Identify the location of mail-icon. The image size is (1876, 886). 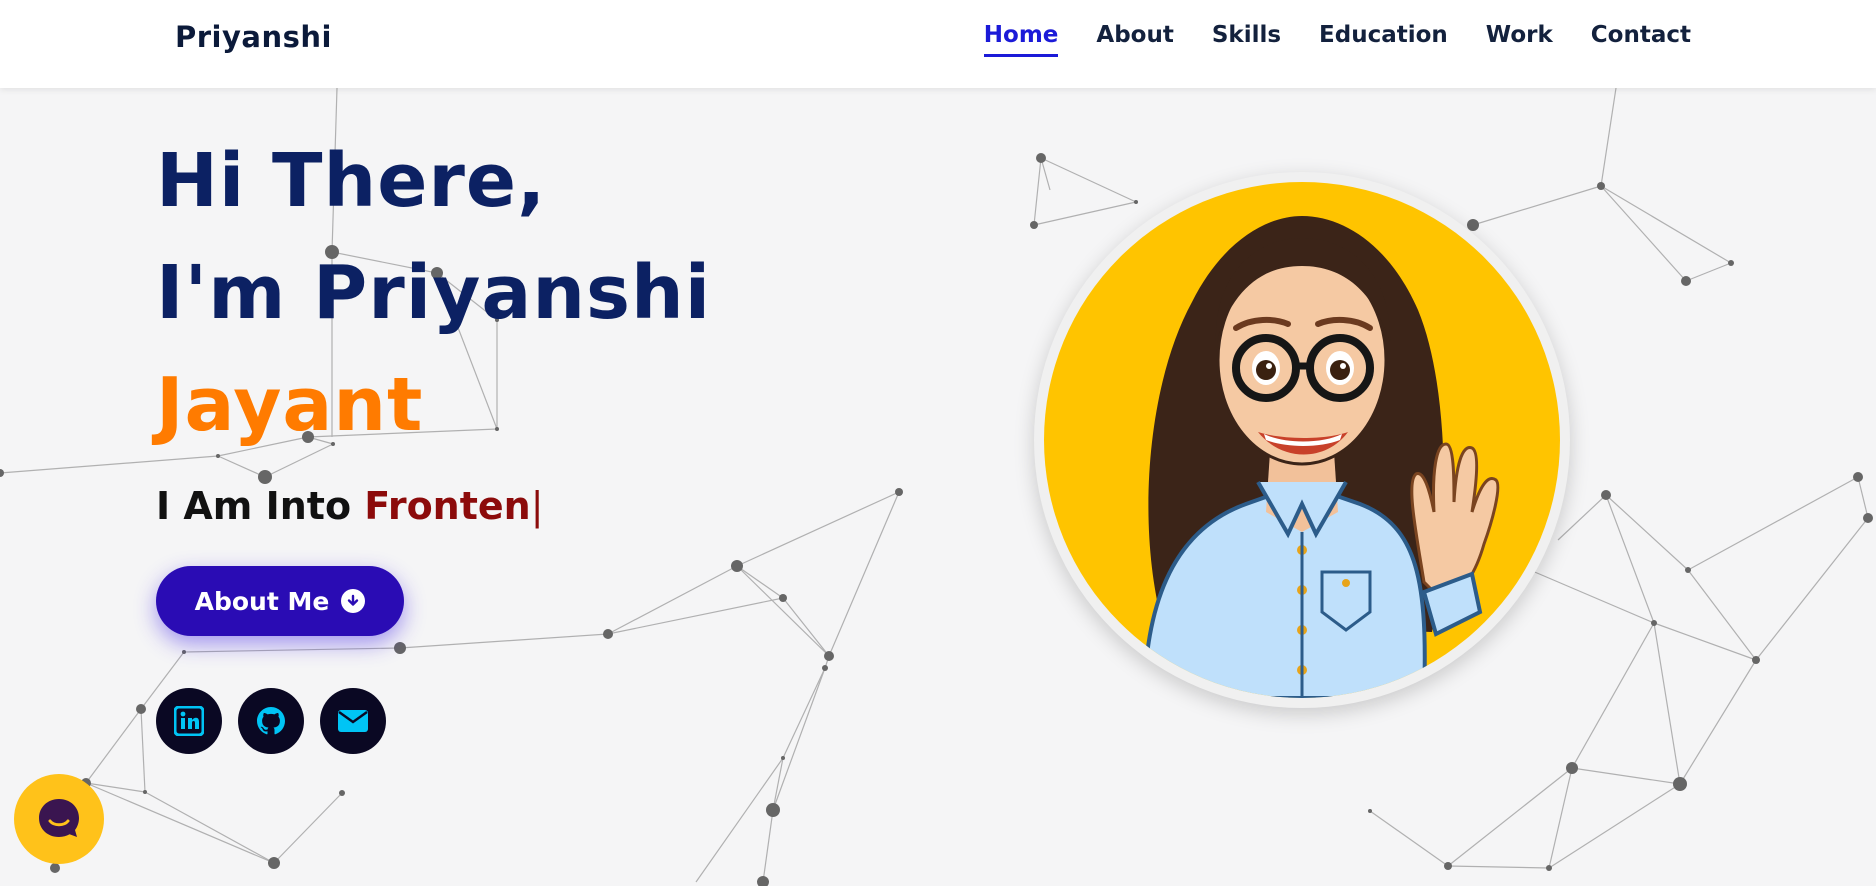
(353, 721).